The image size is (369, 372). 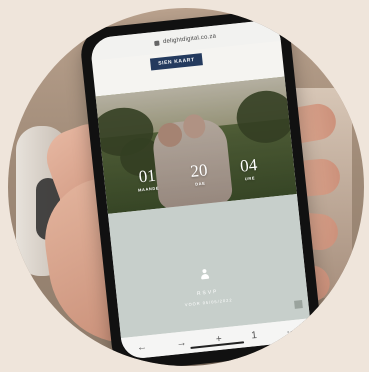 I want to click on view-map-button: SIEN KAART, so click(x=176, y=62).